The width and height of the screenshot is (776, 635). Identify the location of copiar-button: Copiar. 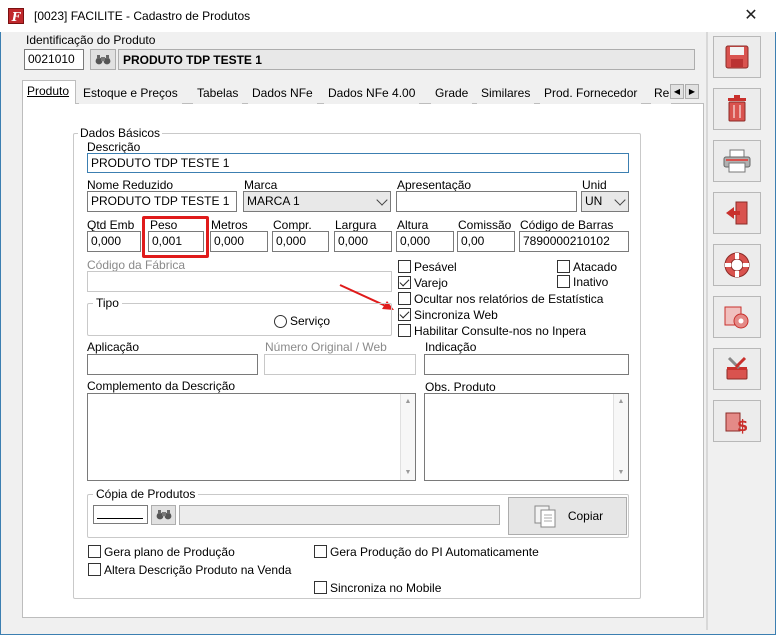
(567, 516).